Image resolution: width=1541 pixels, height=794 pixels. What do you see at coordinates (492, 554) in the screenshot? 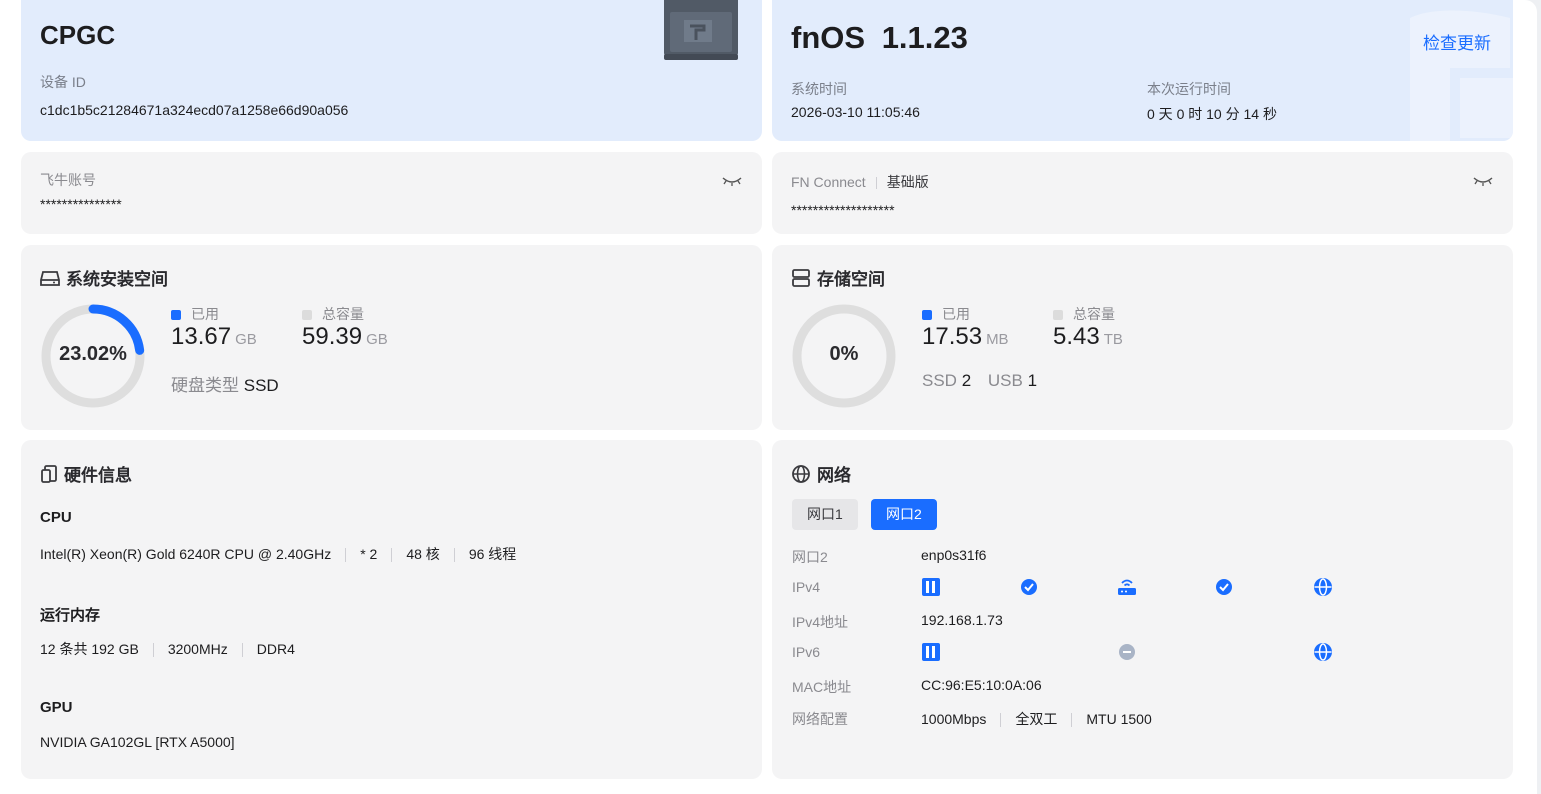
I see `cpu-threads: 96 线程` at bounding box center [492, 554].